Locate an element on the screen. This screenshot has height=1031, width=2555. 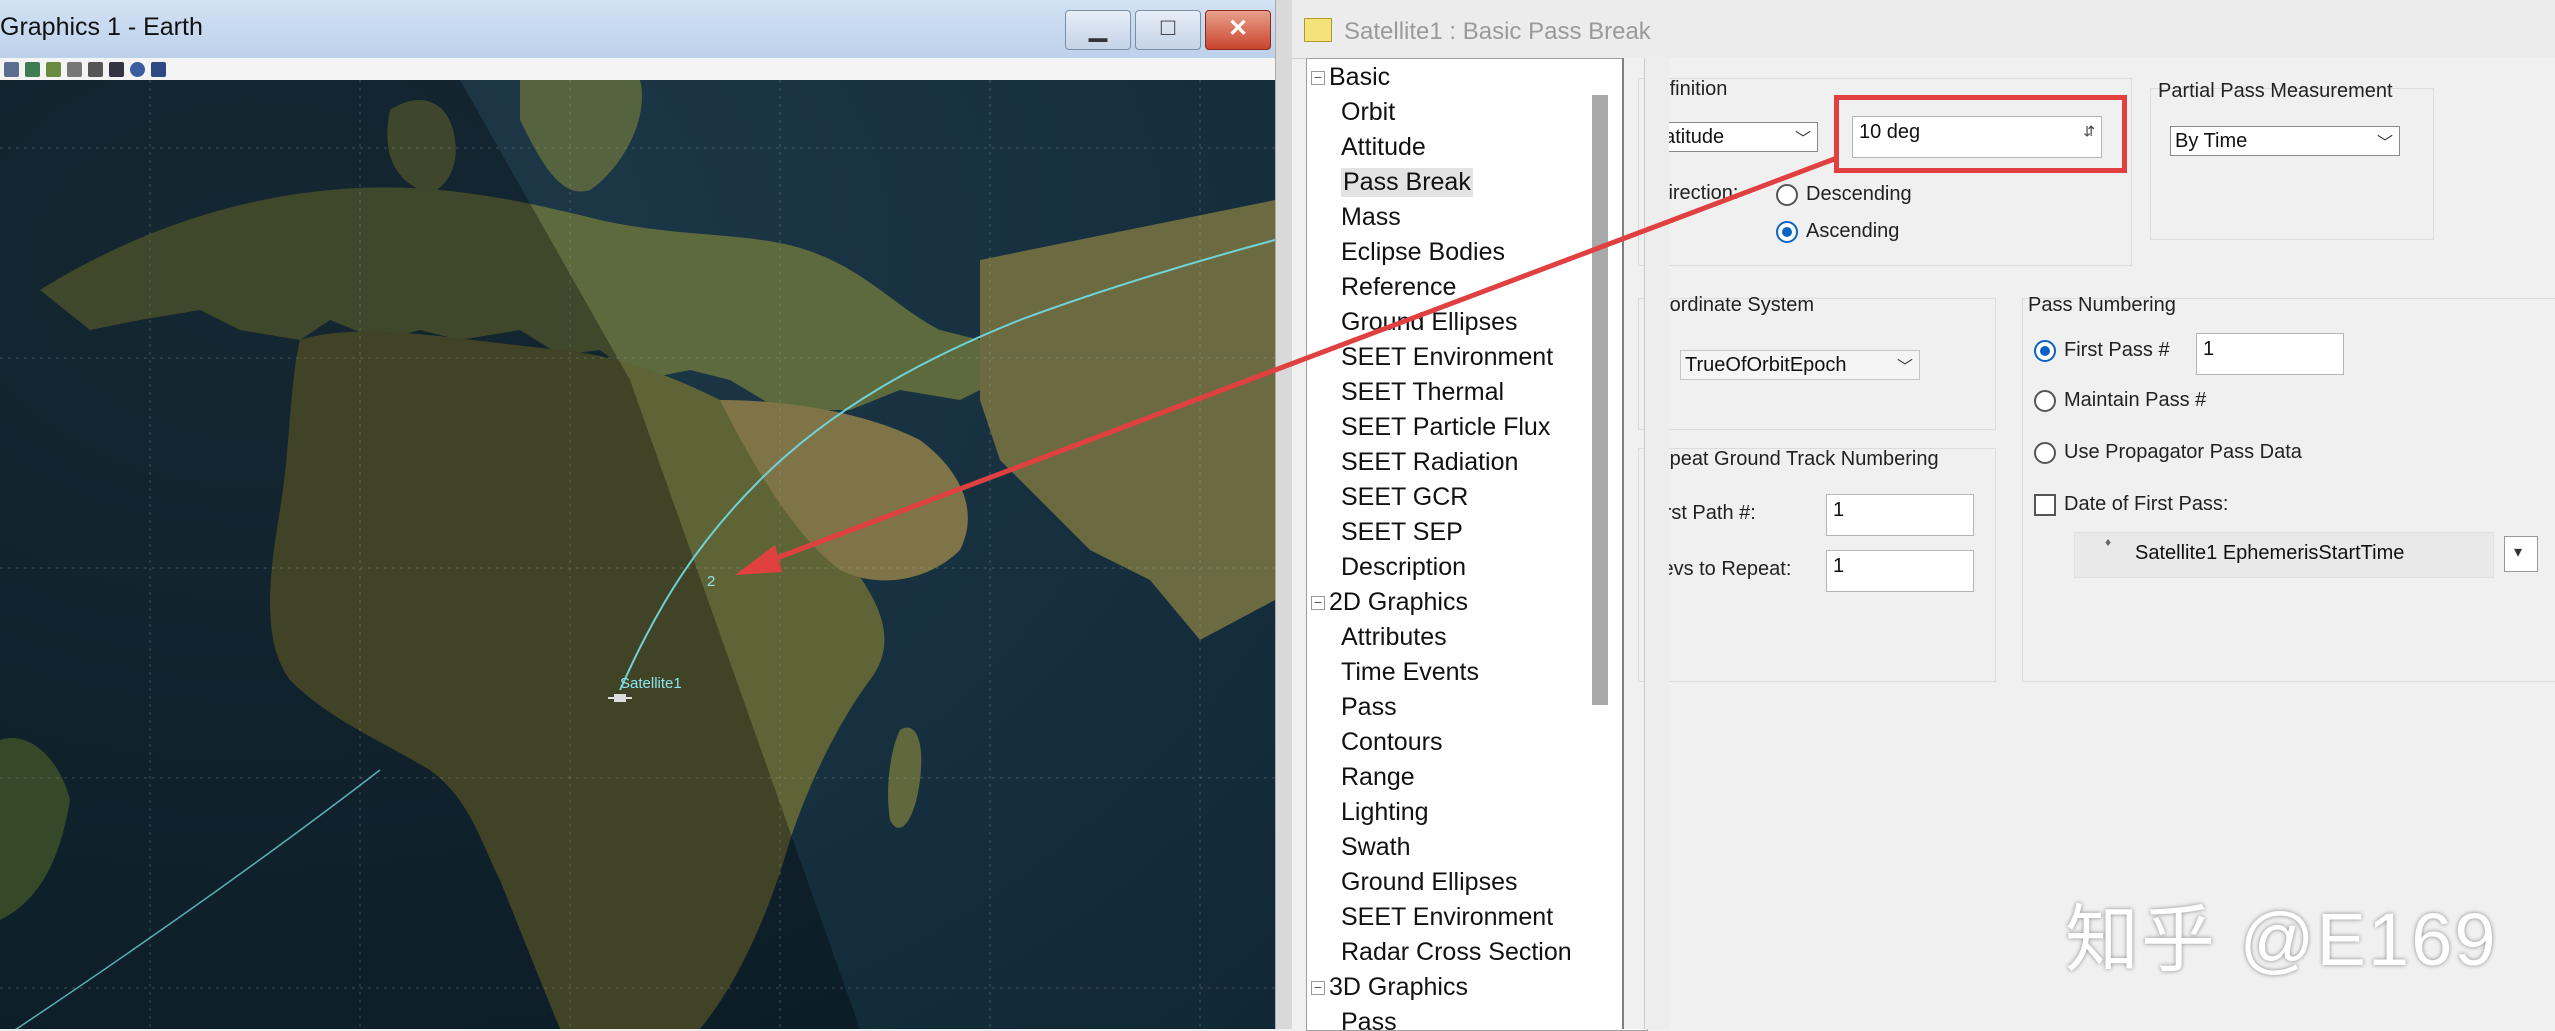
tree-item-eclipse-bodies: Eclipse Bodies is located at coordinates (1423, 252).